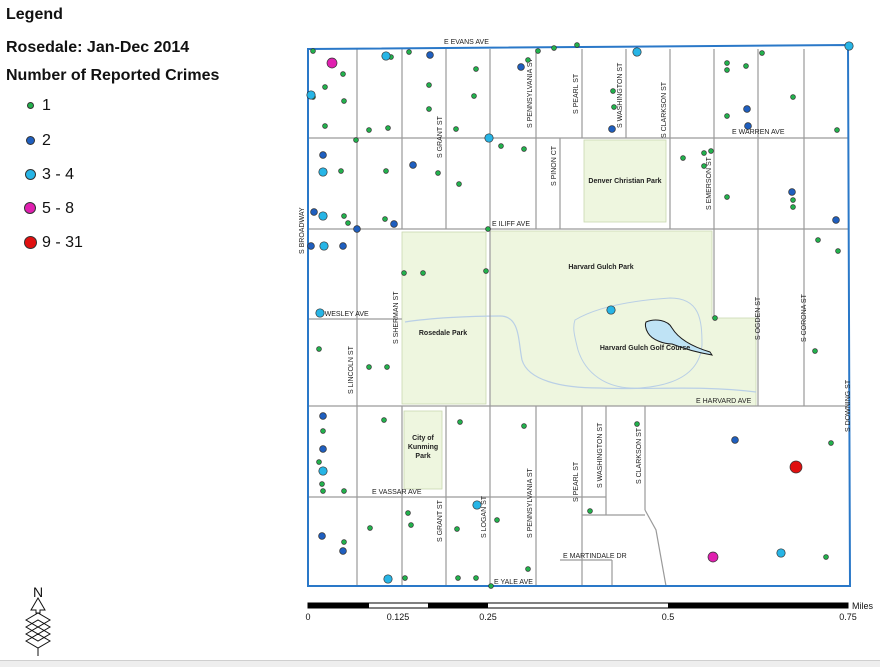 Image resolution: width=880 pixels, height=667 pixels. I want to click on label-ogden: S OGDEN ST, so click(758, 318).